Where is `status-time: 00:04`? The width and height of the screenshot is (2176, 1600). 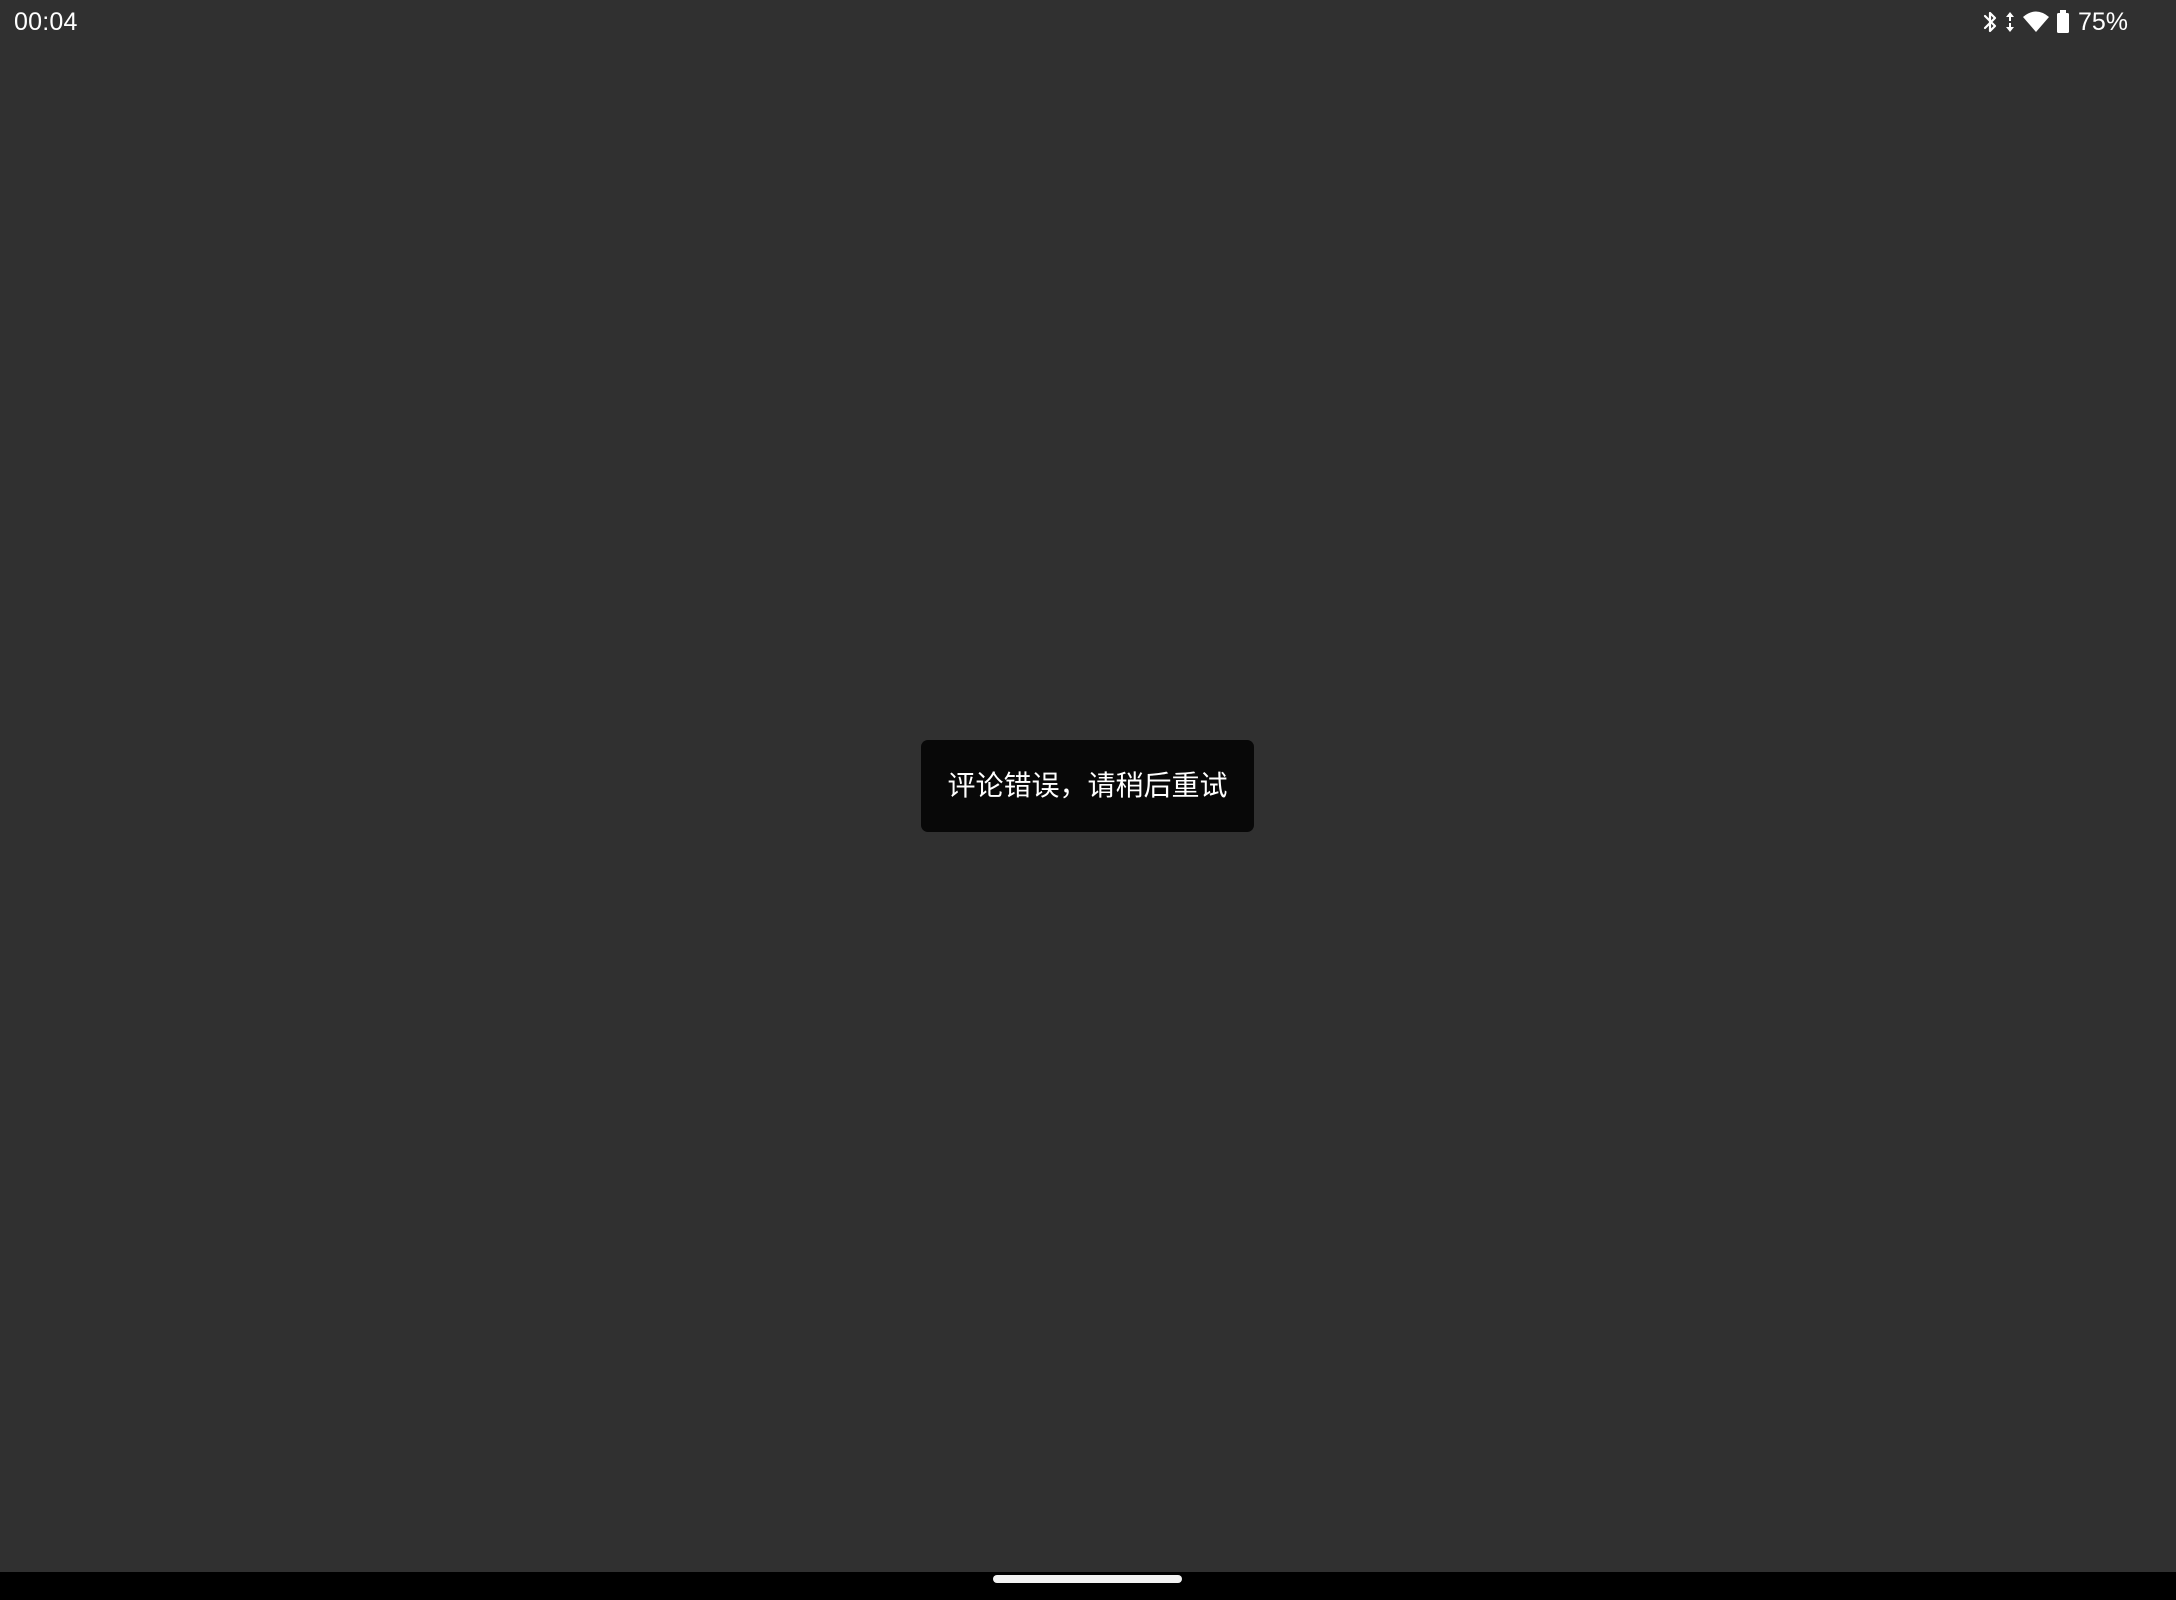
status-time: 00:04 is located at coordinates (46, 22).